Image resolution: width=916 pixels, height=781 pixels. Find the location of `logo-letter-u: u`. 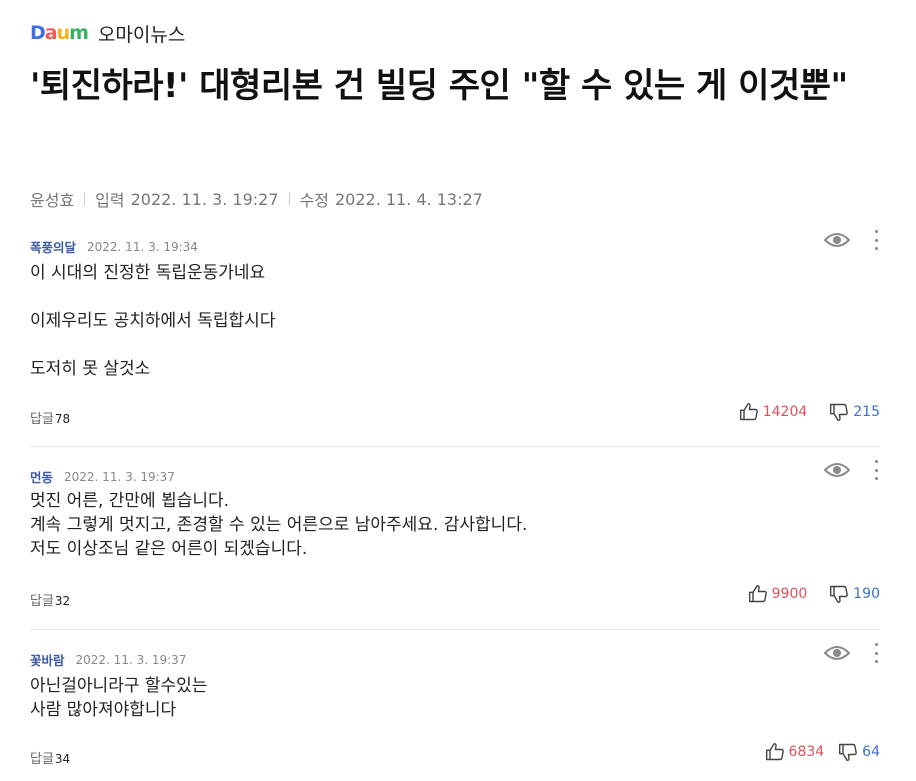

logo-letter-u: u is located at coordinates (63, 33).